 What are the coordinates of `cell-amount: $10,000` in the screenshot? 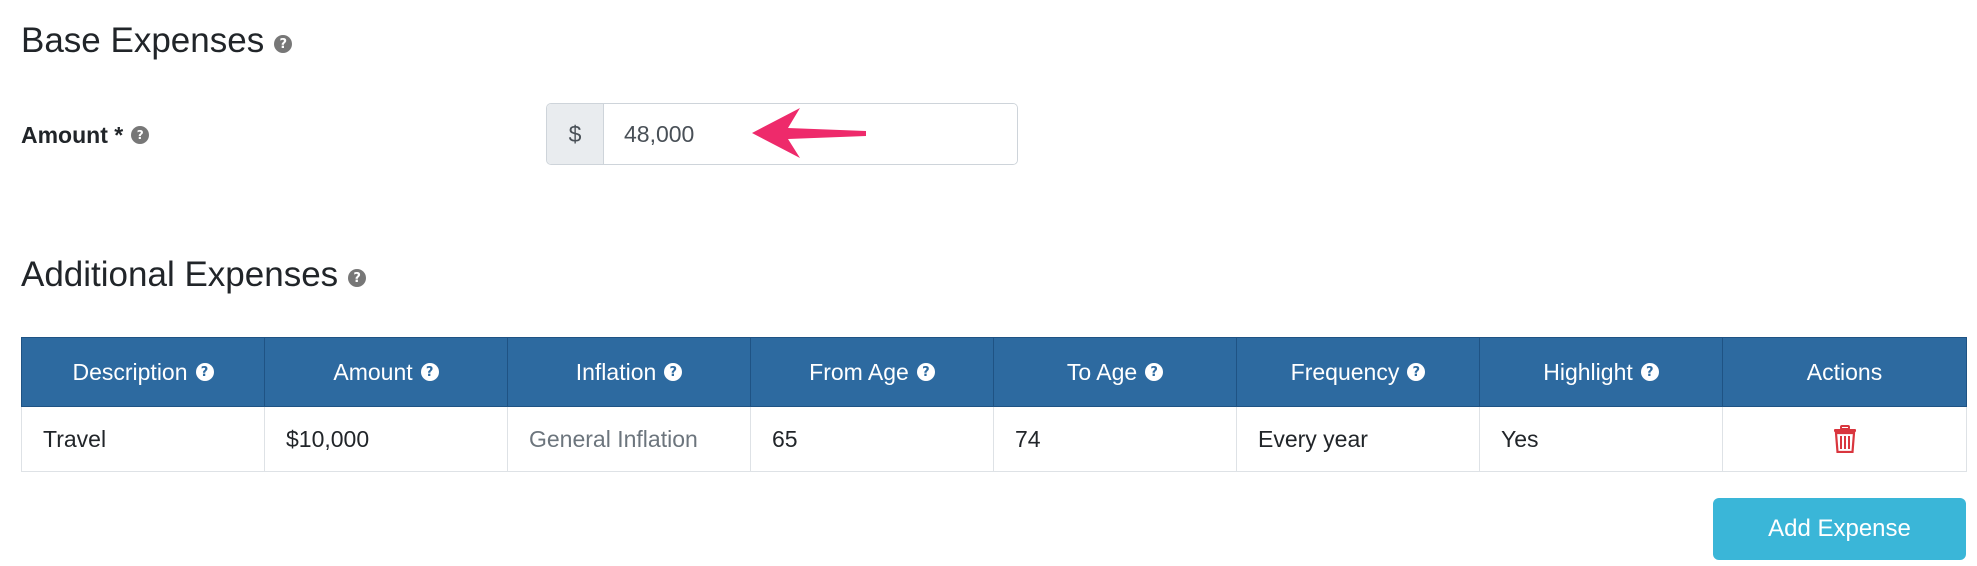 It's located at (386, 439).